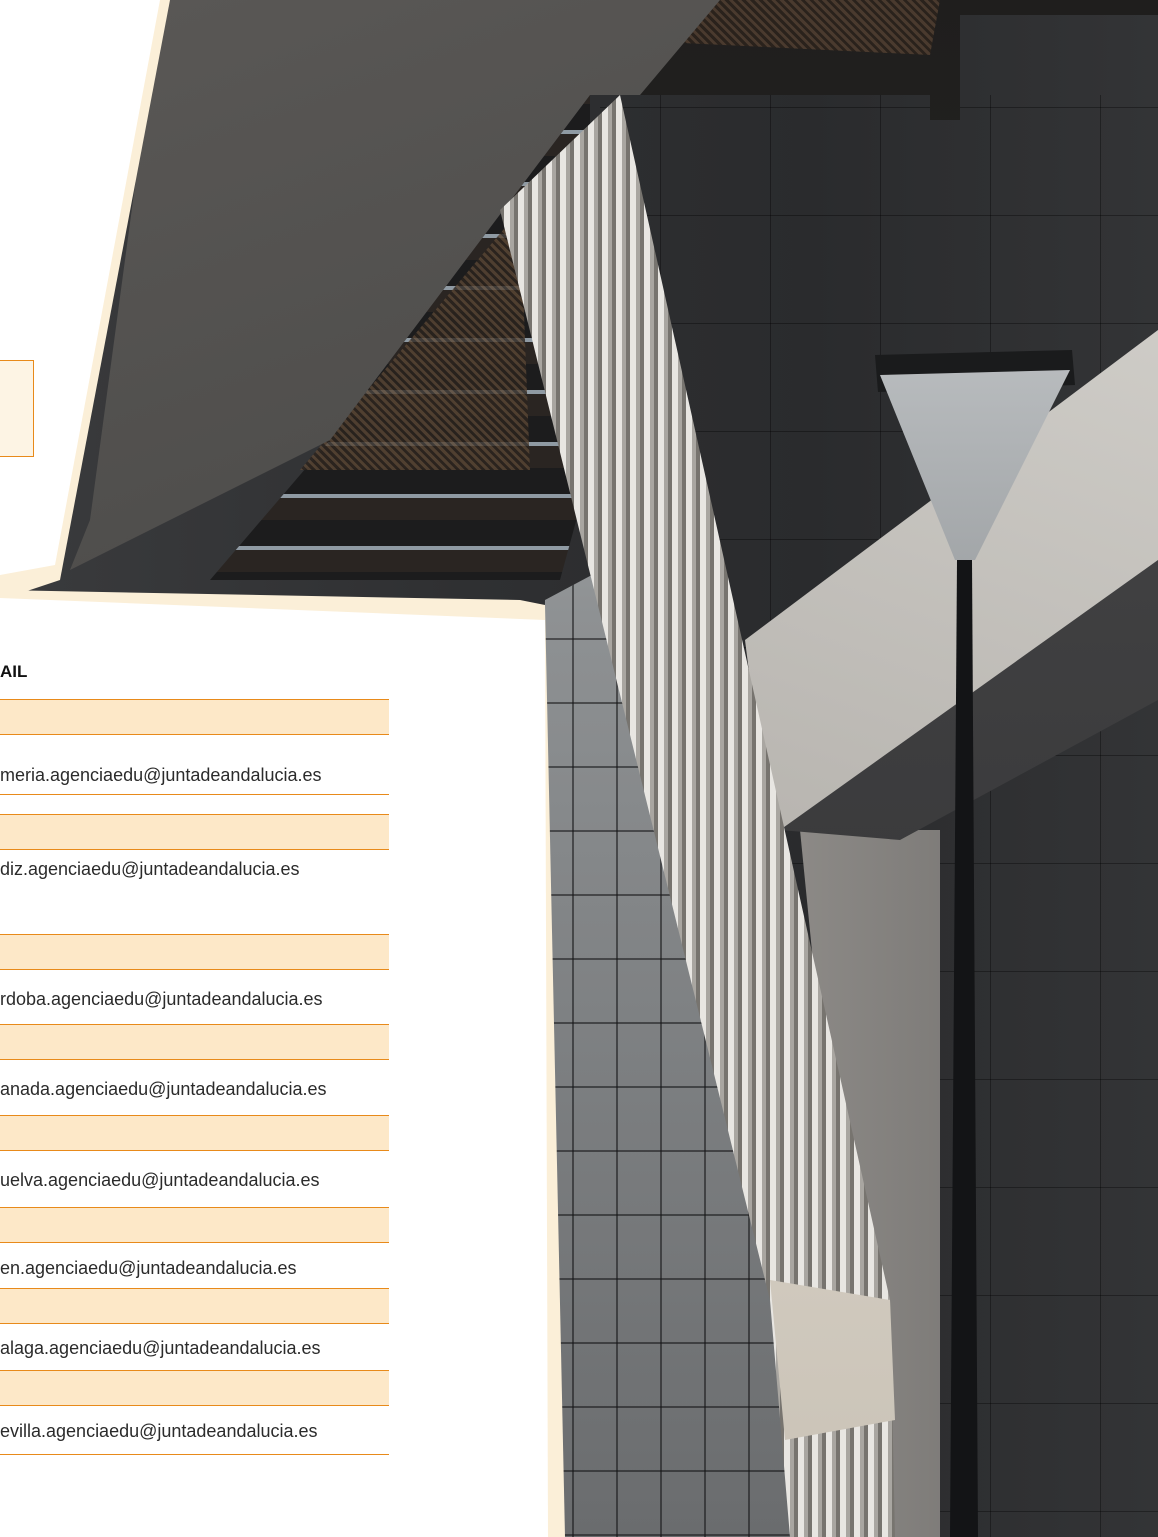  I want to click on email-link: diz.agenciaedu@juntadeandalucia.es, so click(150, 869).